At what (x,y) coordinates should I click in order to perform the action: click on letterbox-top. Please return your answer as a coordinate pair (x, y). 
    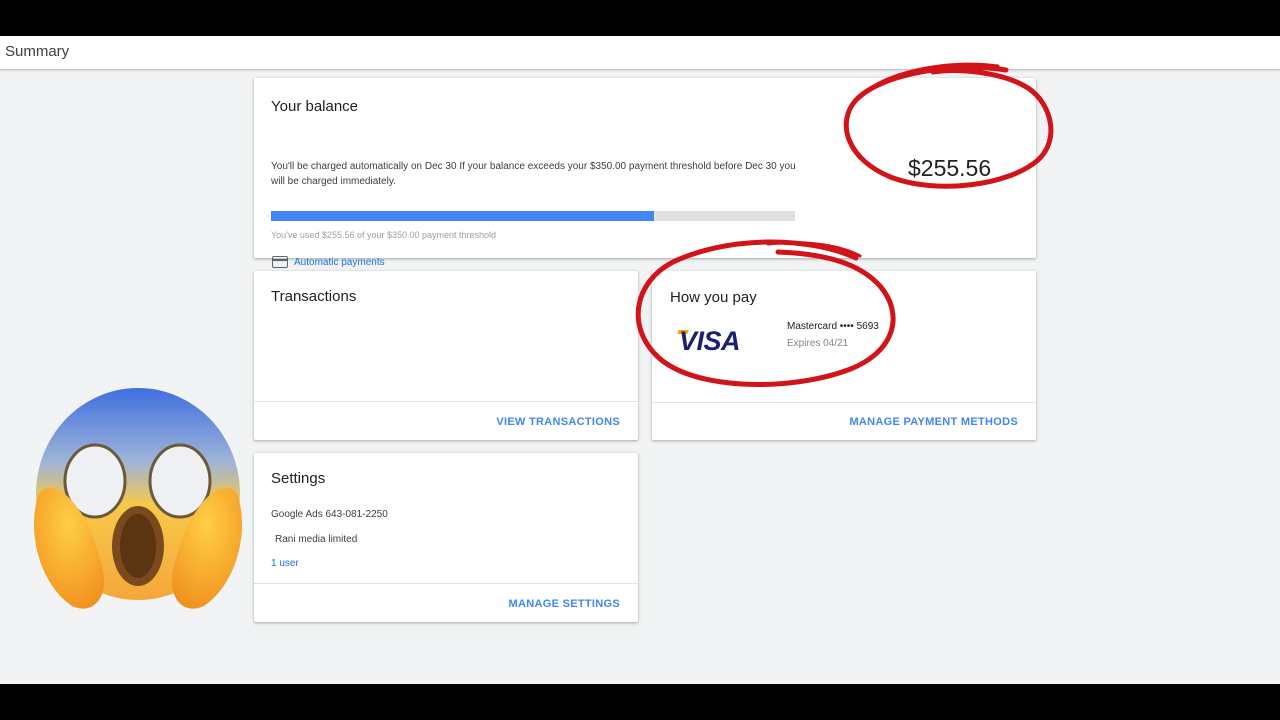
    Looking at the image, I should click on (640, 18).